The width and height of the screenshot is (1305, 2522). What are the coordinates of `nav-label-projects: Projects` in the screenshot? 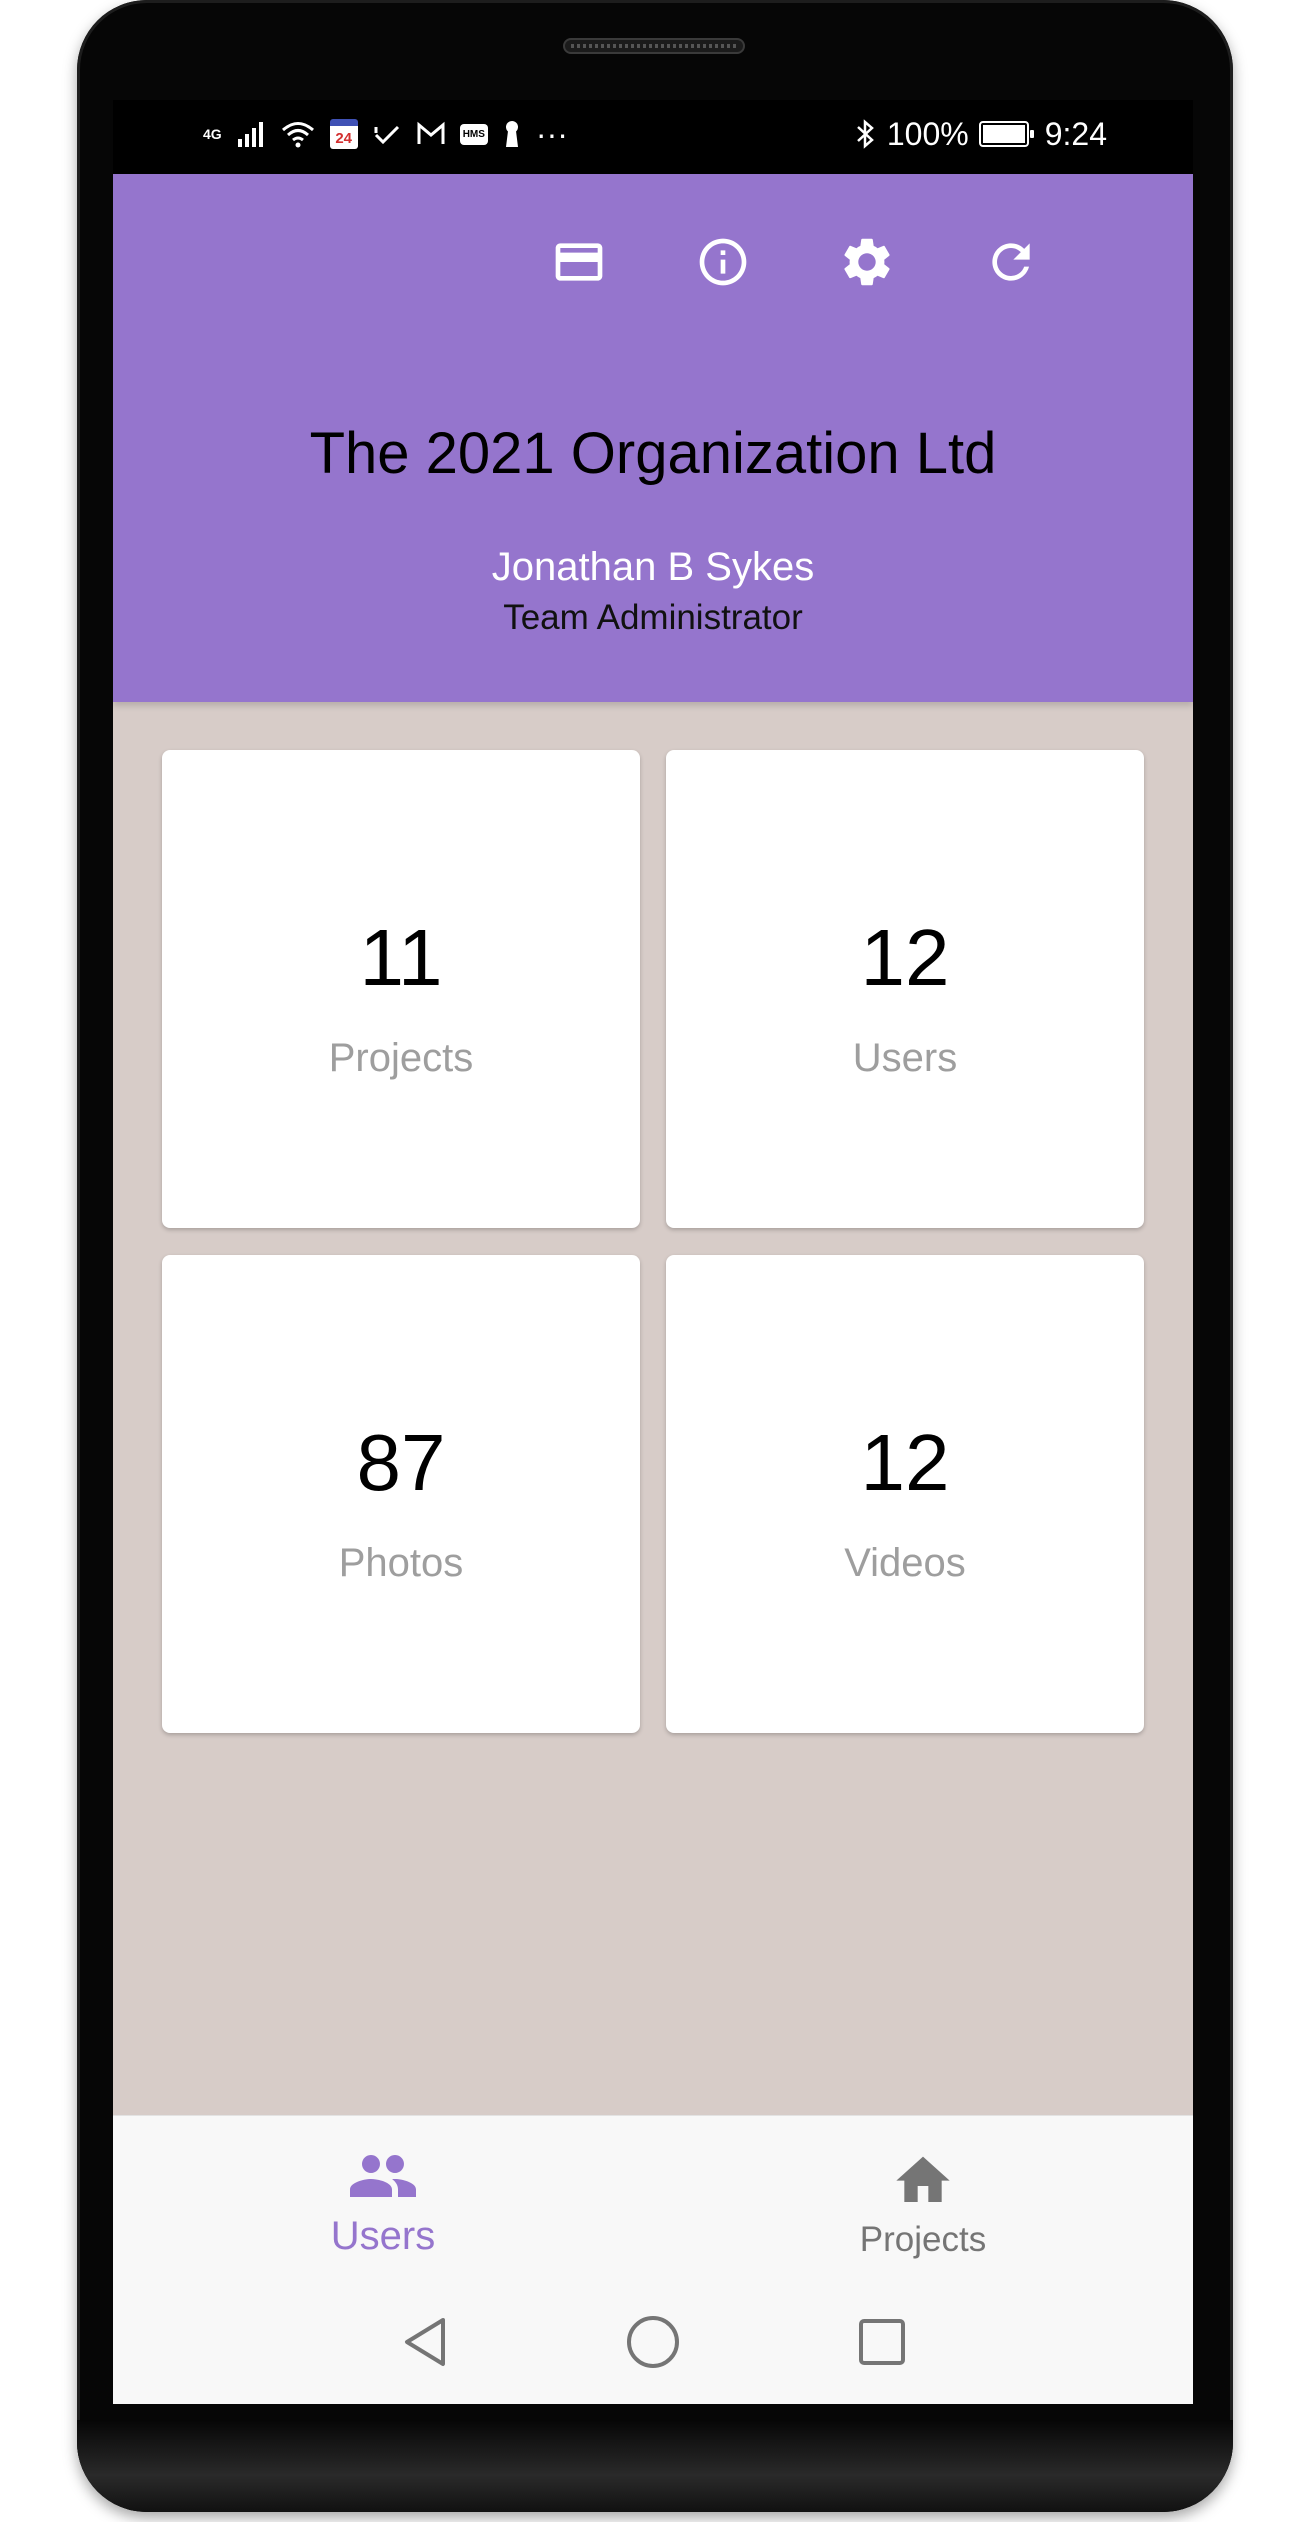 It's located at (923, 2239).